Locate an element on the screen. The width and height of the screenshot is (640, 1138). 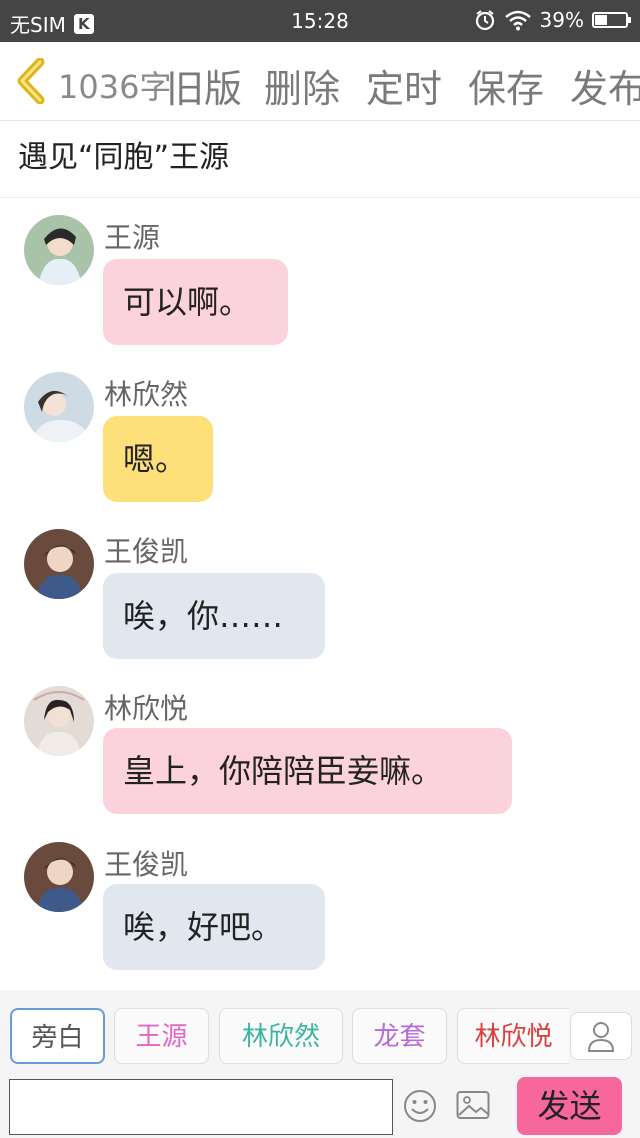
divider is located at coordinates (320, 197).